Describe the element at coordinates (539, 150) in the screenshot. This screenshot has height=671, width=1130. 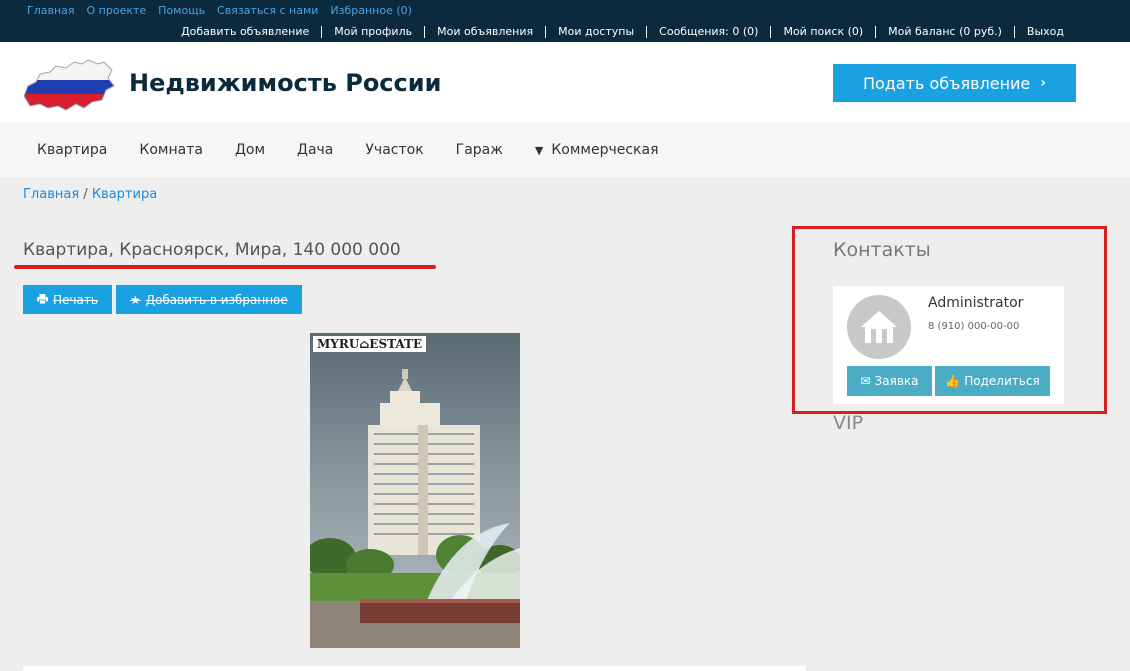
I see `chevron-down-icon: ▼` at that location.